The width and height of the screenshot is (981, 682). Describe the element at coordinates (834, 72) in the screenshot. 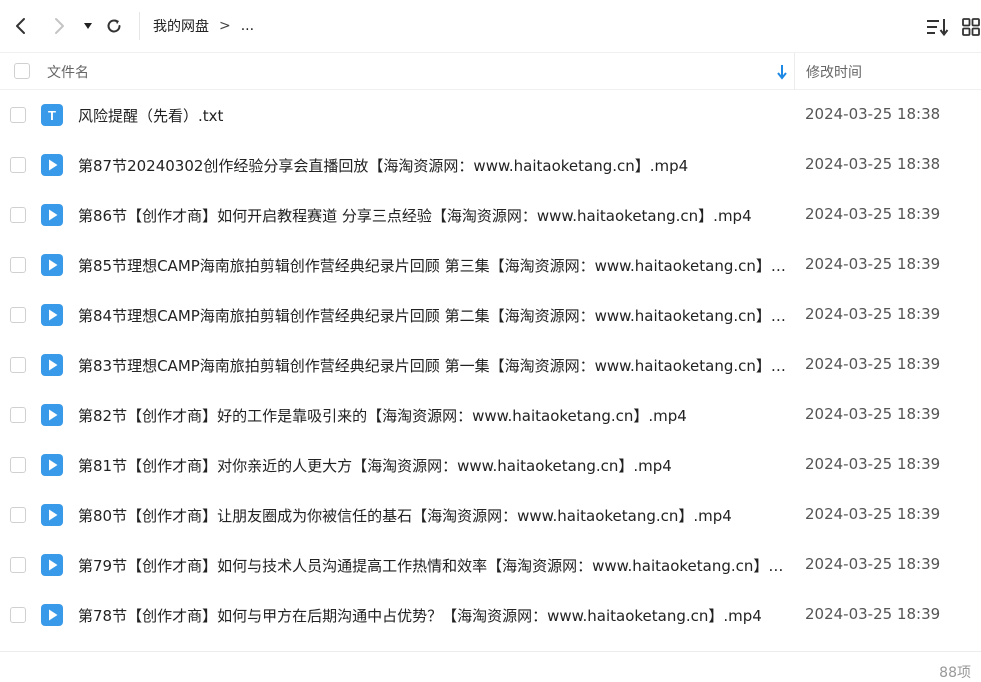

I see `column-header-modified-time: 修改时间` at that location.